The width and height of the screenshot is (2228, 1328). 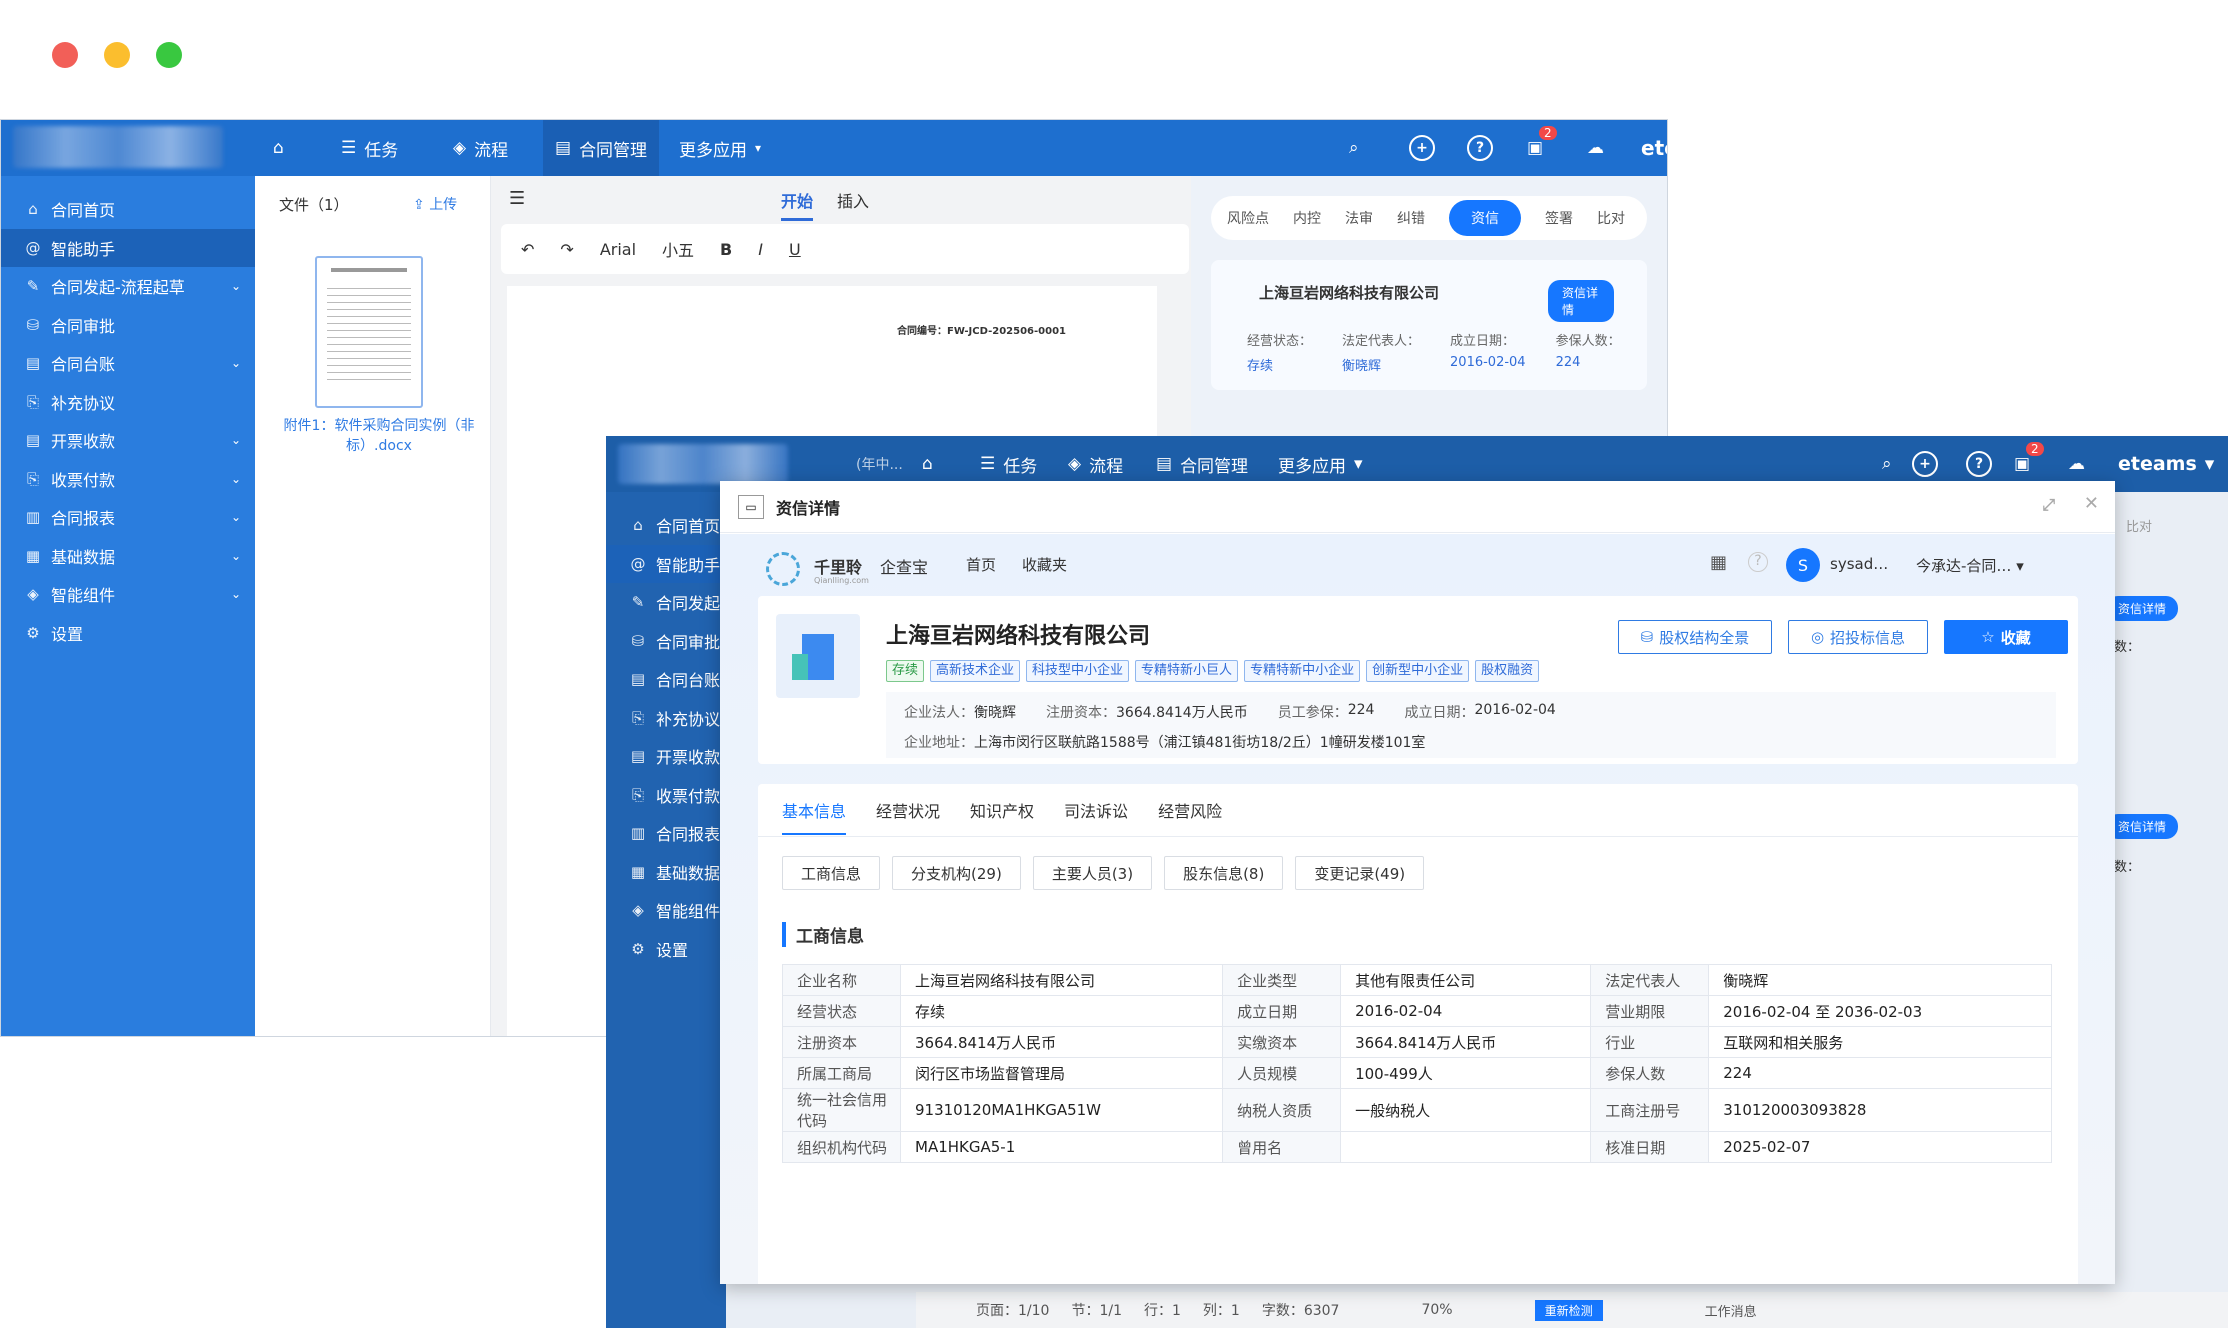 What do you see at coordinates (1611, 218) in the screenshot?
I see `risk-tab: 比对` at bounding box center [1611, 218].